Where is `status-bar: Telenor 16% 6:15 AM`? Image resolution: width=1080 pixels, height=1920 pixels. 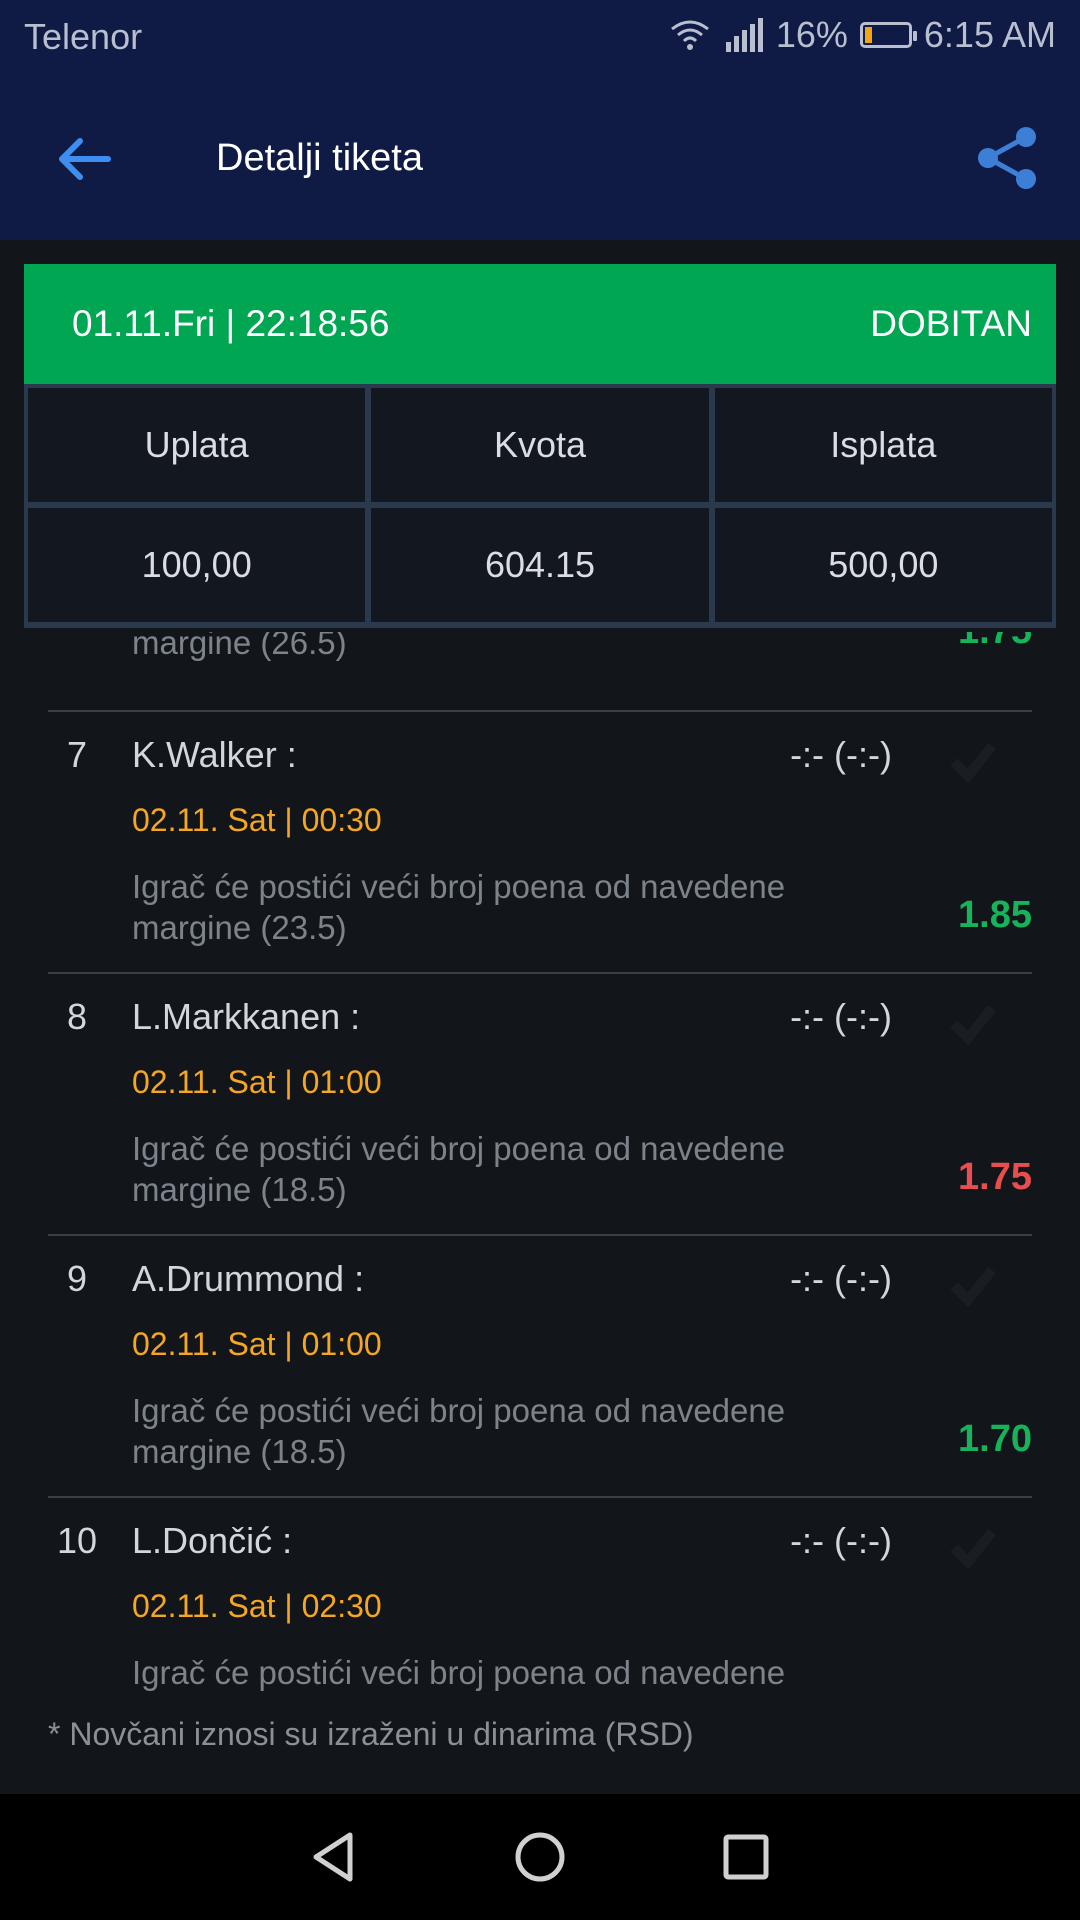 status-bar: Telenor 16% 6:15 AM is located at coordinates (540, 37).